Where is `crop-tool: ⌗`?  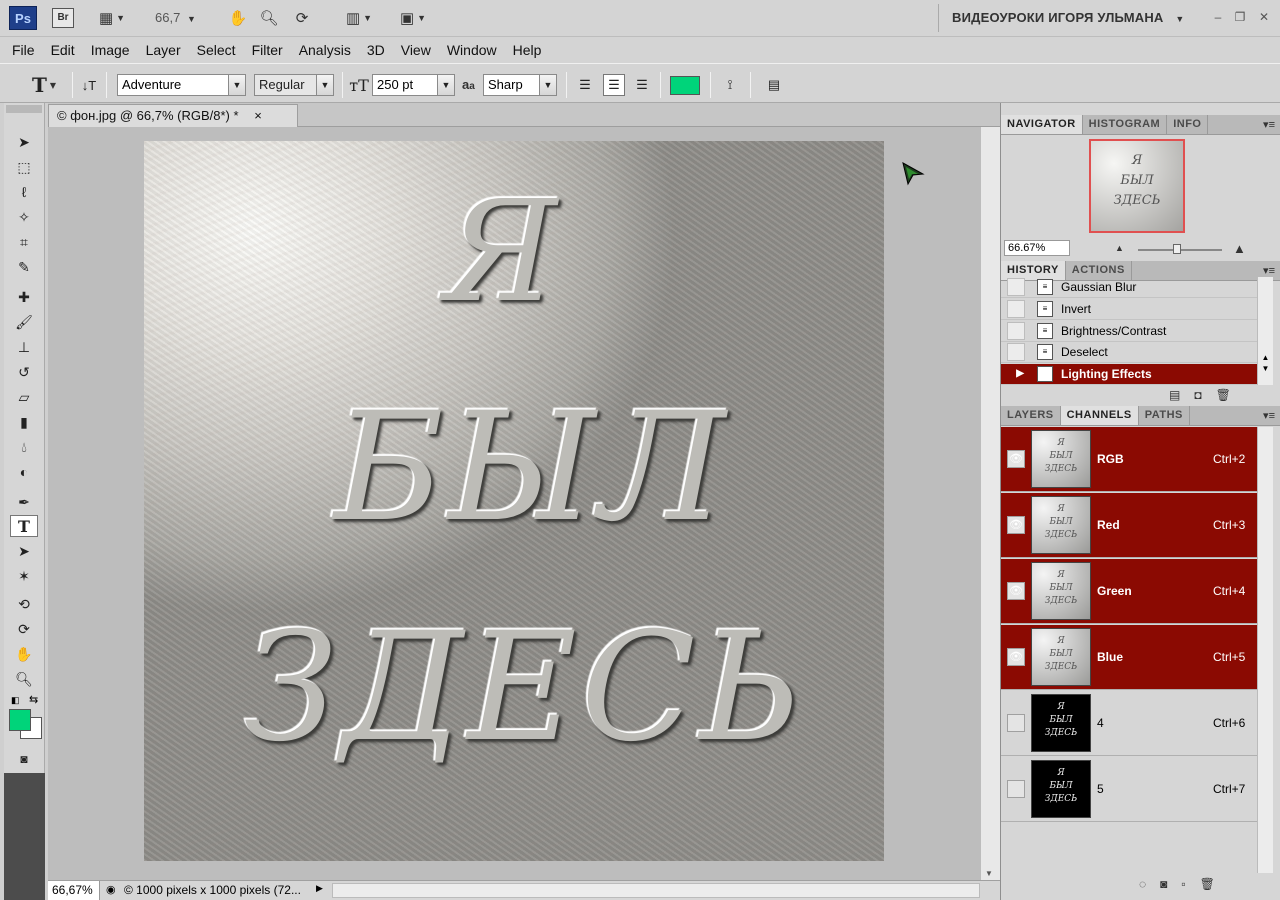 crop-tool: ⌗ is located at coordinates (24, 242).